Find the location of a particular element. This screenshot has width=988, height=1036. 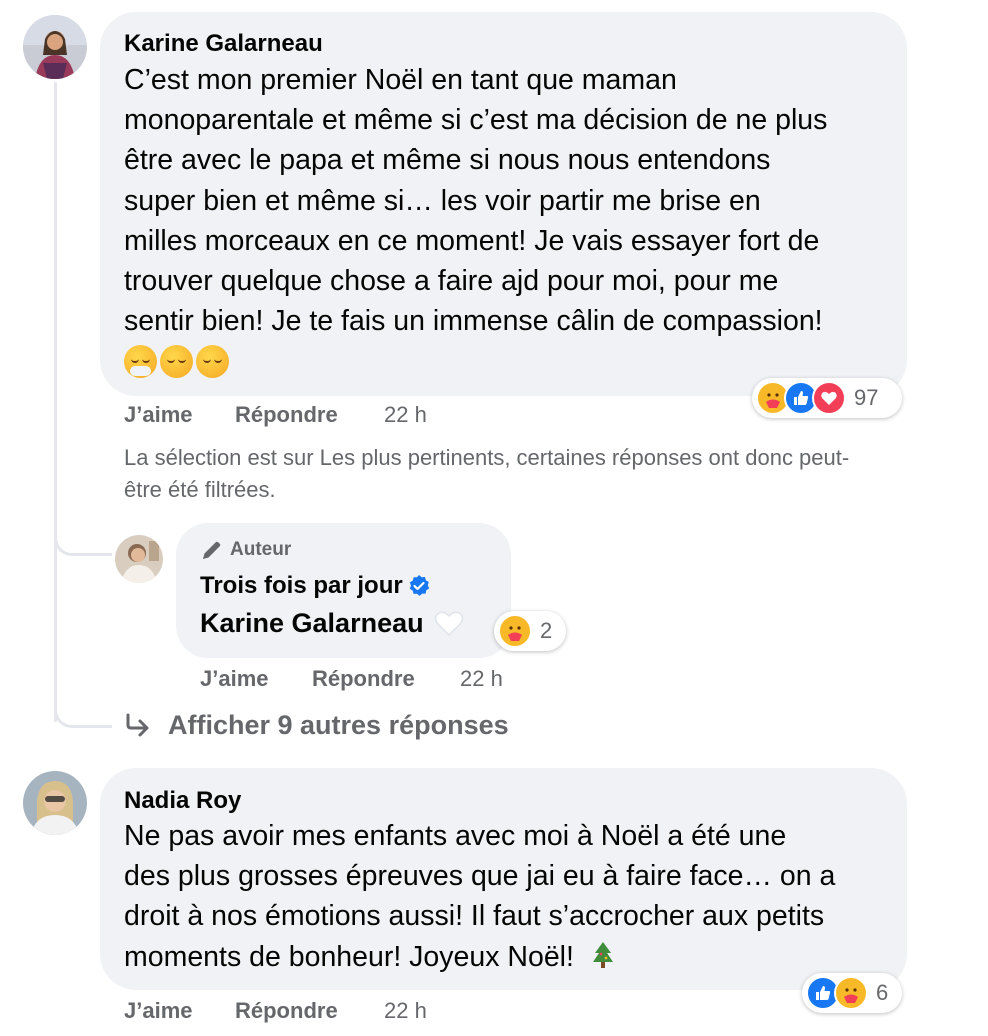

white-heart-emoji is located at coordinates (448, 623).